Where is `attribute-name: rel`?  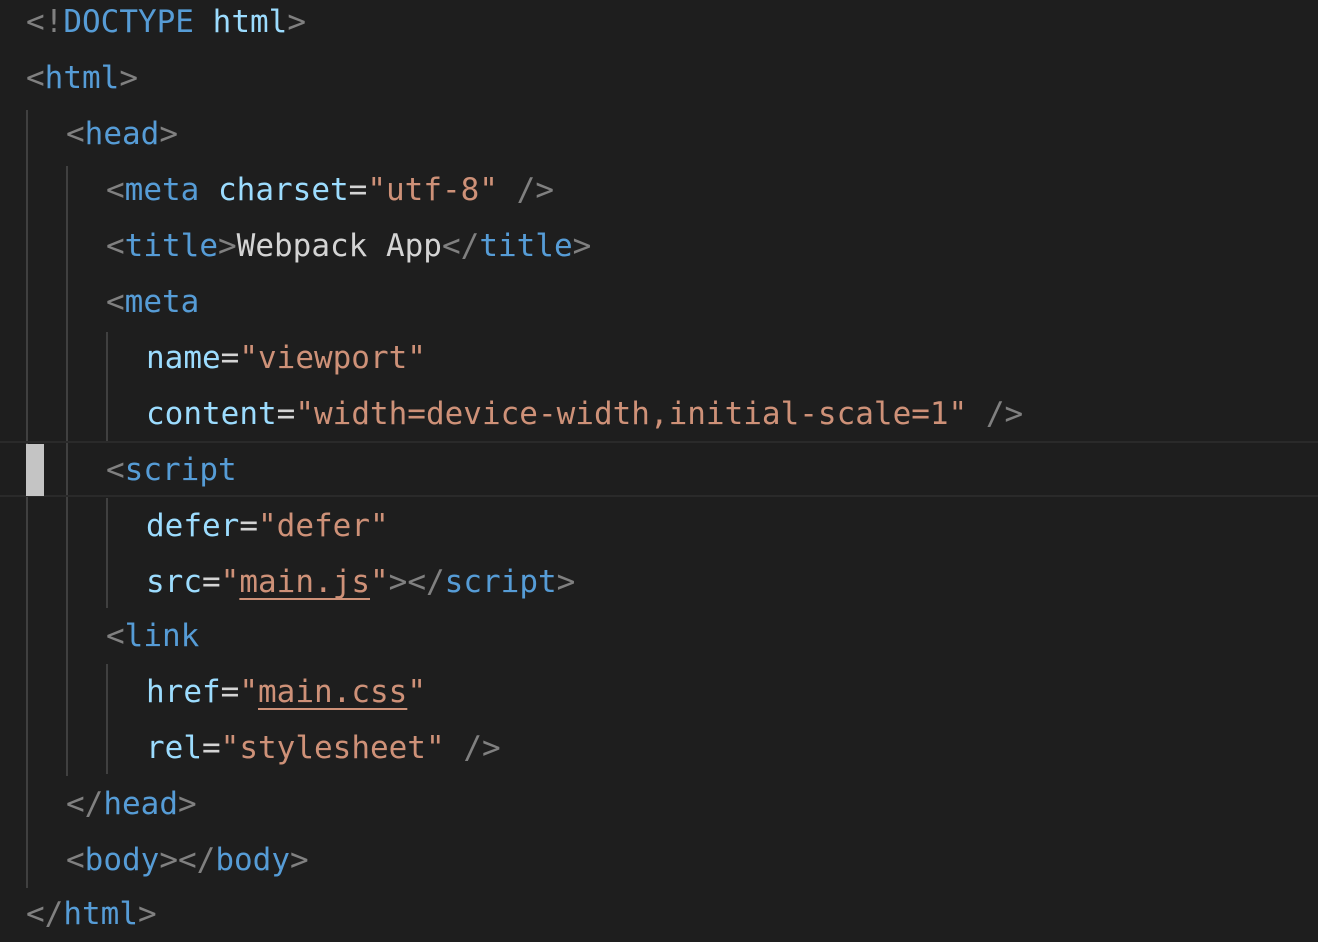 attribute-name: rel is located at coordinates (174, 748).